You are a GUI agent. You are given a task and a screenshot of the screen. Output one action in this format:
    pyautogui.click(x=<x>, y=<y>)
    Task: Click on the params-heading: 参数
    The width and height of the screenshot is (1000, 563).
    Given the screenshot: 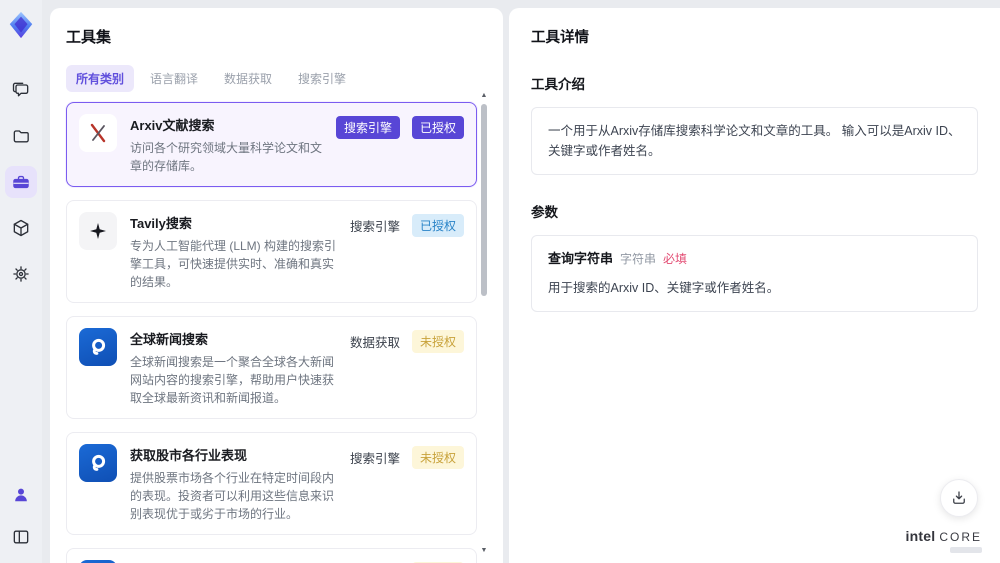 What is the action you would take?
    pyautogui.click(x=544, y=212)
    